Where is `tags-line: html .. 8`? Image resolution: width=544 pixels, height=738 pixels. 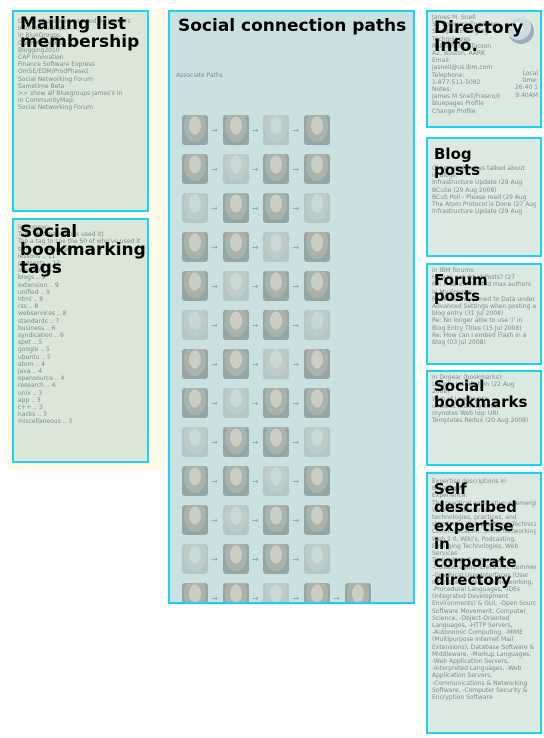
tags-line: html .. 8 is located at coordinates (31, 300).